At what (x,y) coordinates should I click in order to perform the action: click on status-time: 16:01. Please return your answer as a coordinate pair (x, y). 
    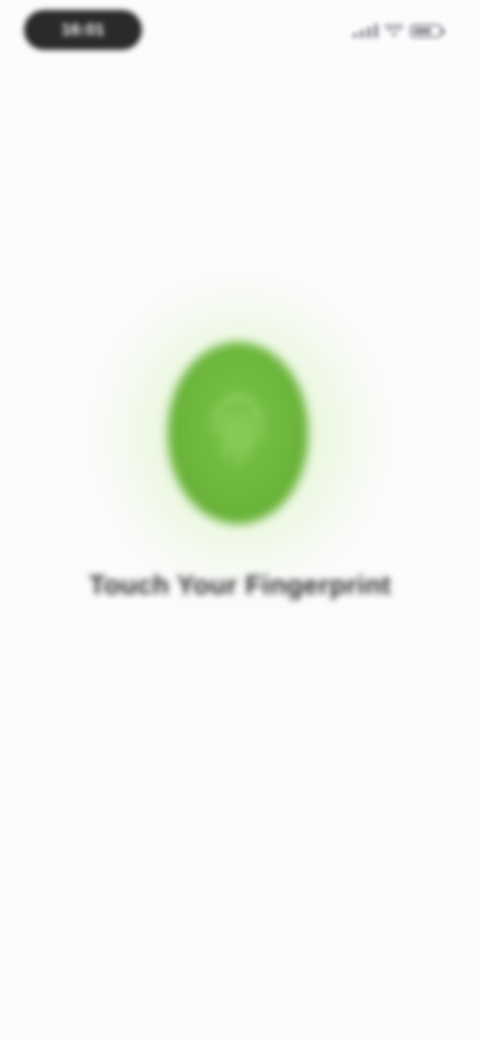
    Looking at the image, I should click on (83, 30).